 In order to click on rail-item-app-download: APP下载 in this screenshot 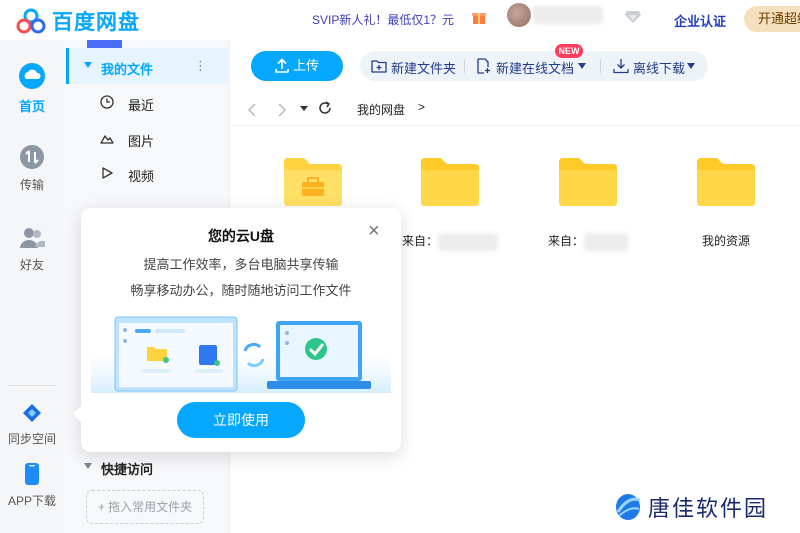, I will do `click(32, 485)`.